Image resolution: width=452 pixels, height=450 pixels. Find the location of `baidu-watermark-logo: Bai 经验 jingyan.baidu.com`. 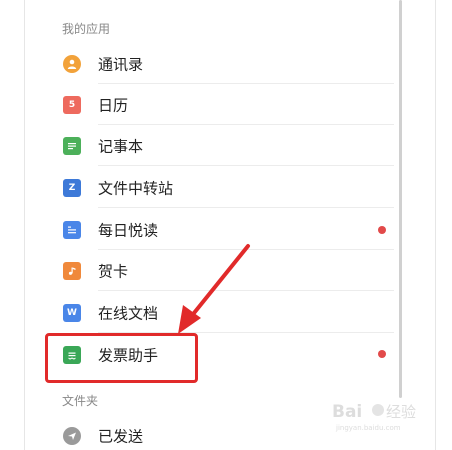

baidu-watermark-logo: Bai 经验 jingyan.baidu.com is located at coordinates (374, 417).